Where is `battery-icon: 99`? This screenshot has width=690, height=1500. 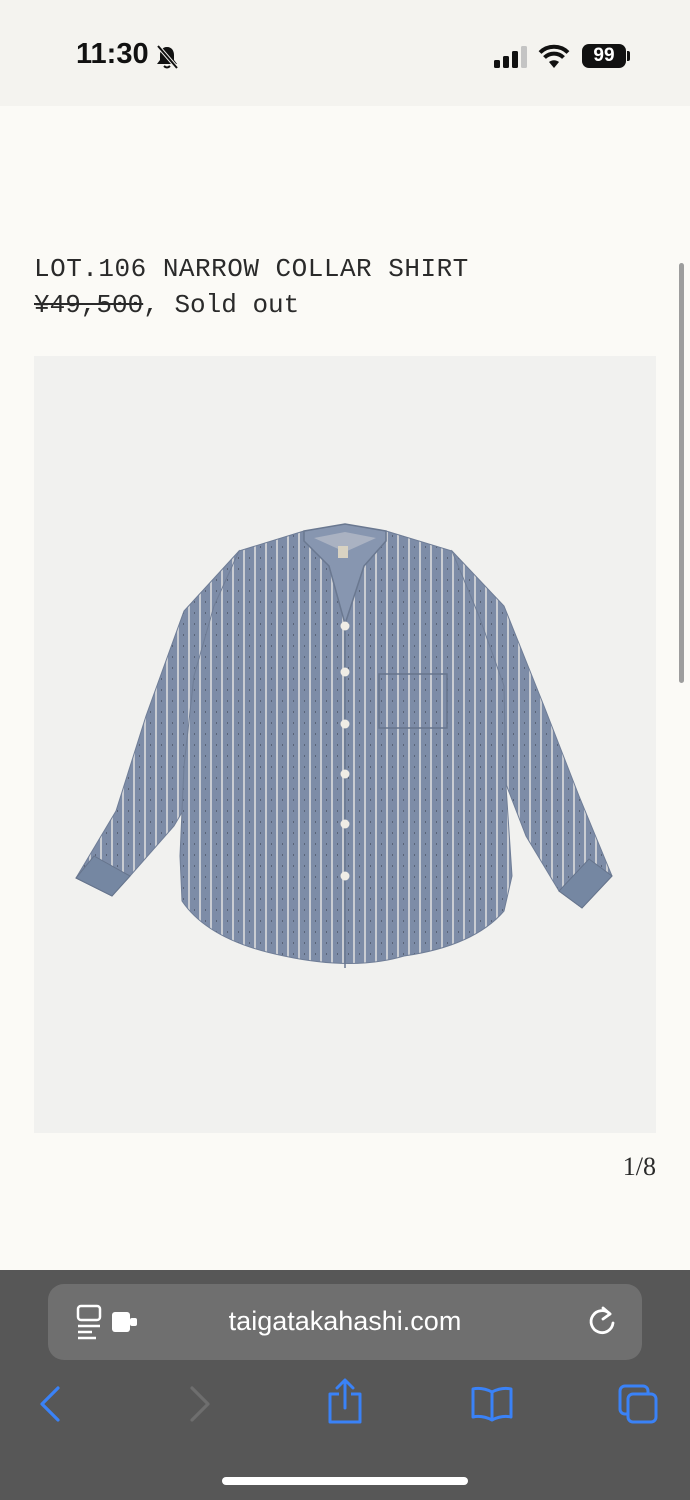 battery-icon: 99 is located at coordinates (604, 56).